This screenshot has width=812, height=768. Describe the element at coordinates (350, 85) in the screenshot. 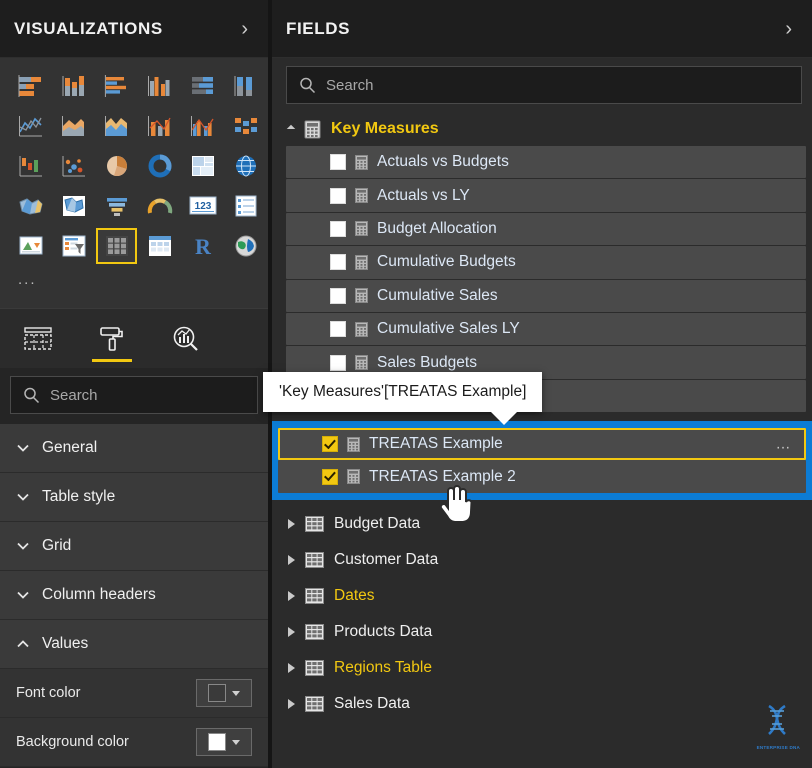

I see `fields-search-placeholder: Search` at that location.